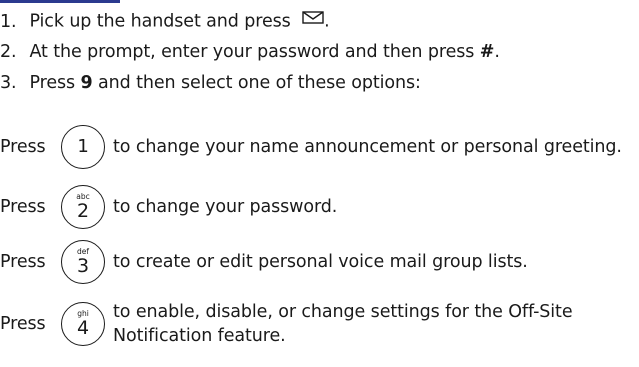 This screenshot has height=367, width=639. What do you see at coordinates (225, 207) in the screenshot?
I see `option-description: to change your password.` at bounding box center [225, 207].